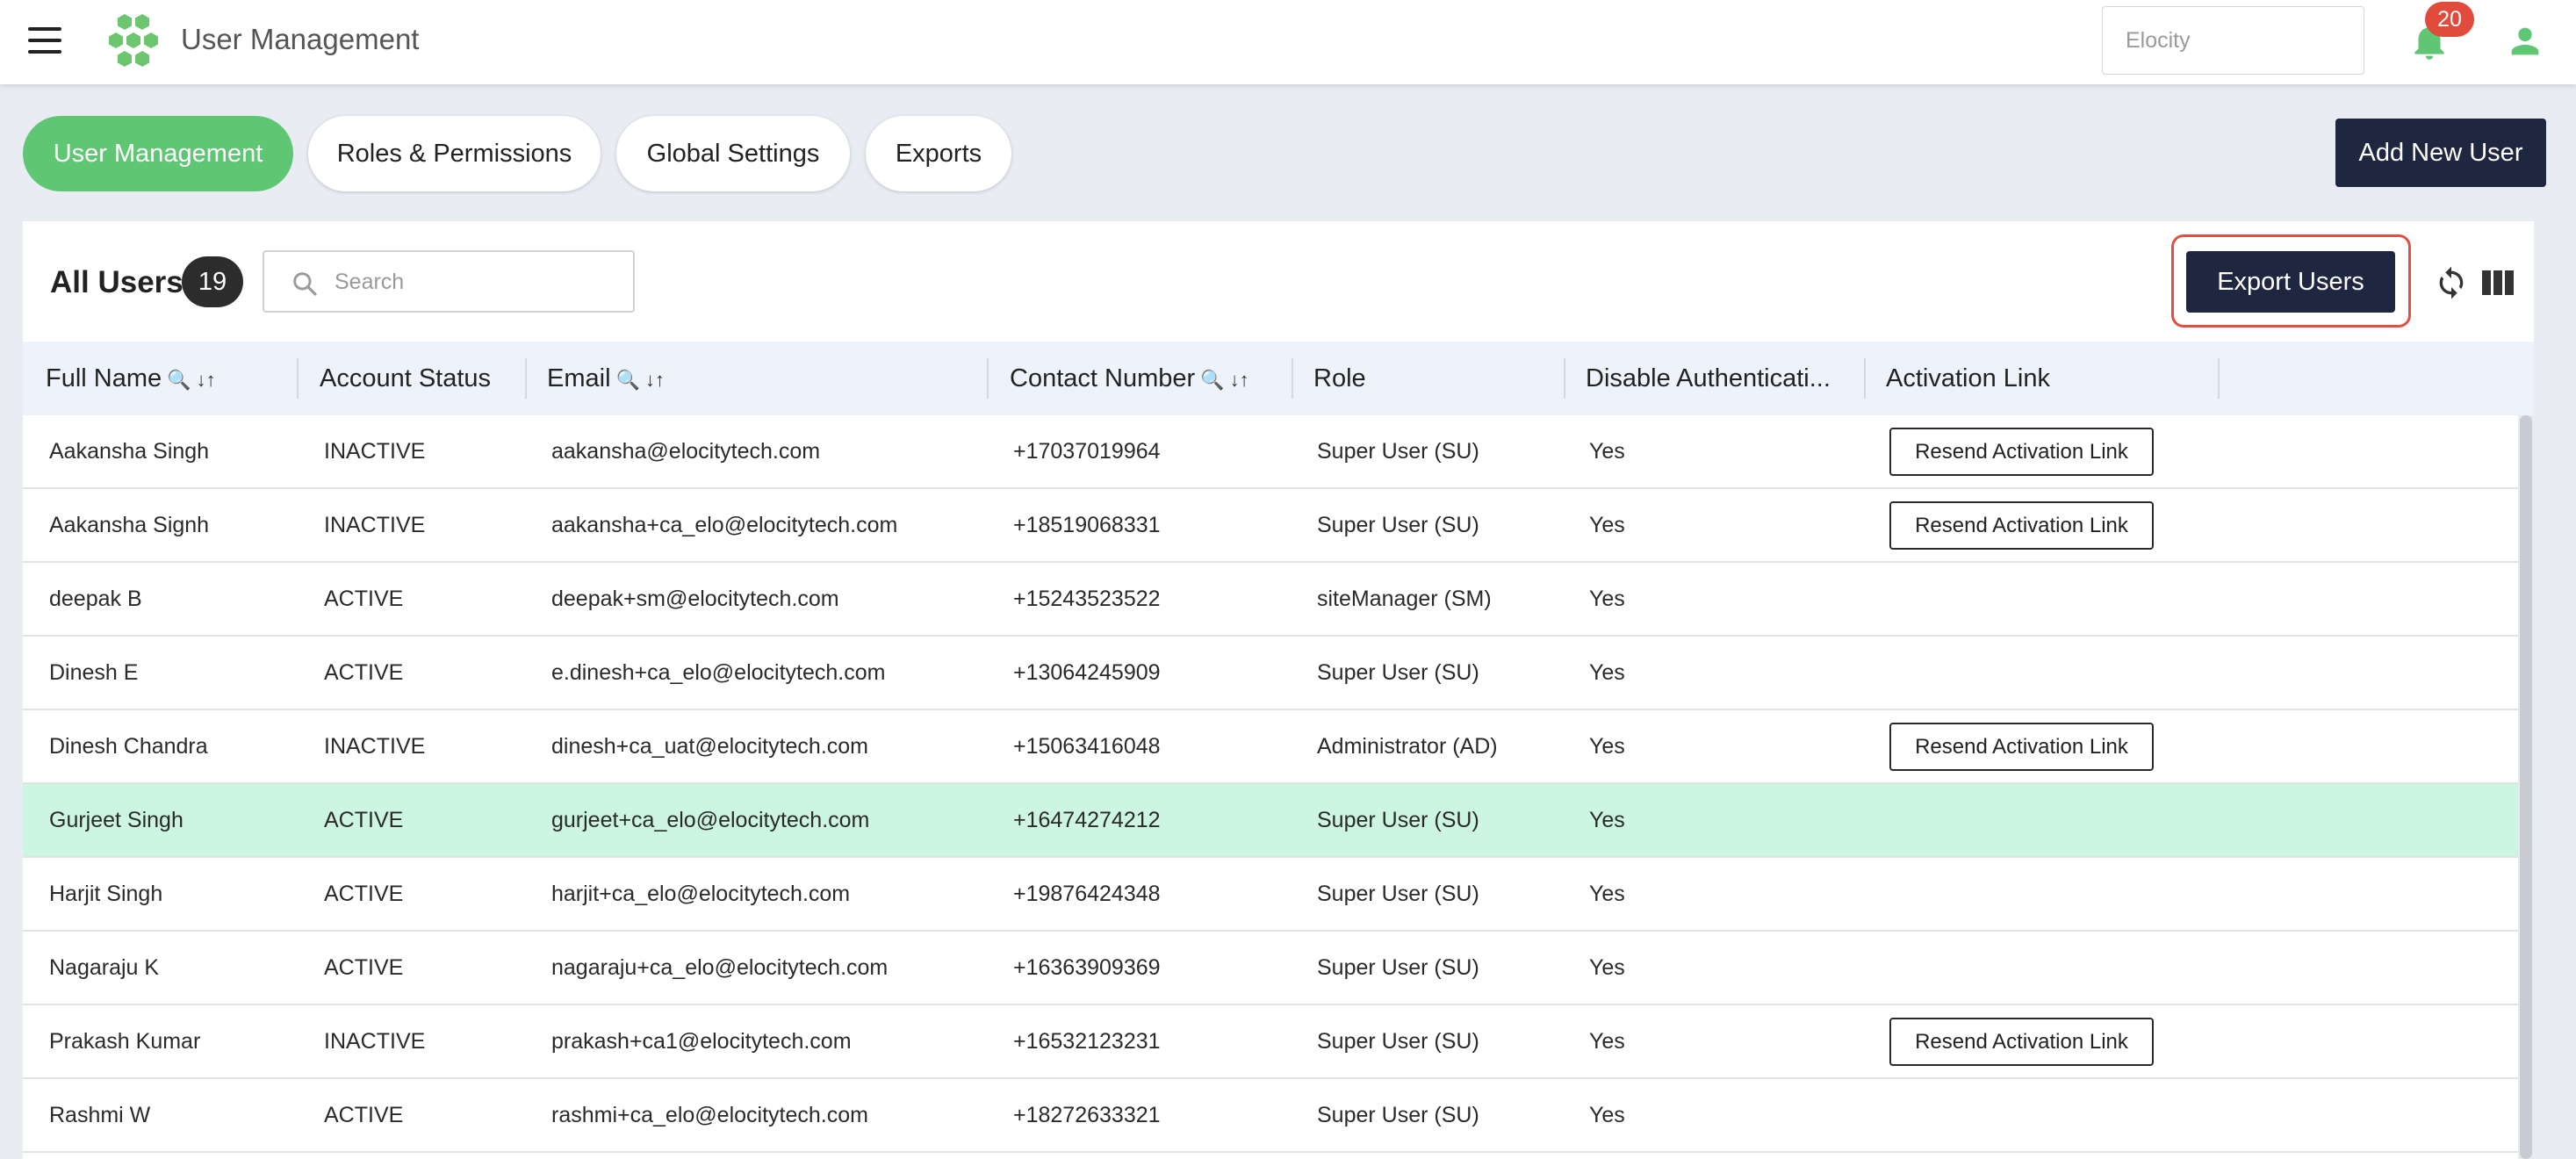 The height and width of the screenshot is (1159, 2576). What do you see at coordinates (1087, 1041) in the screenshot?
I see `cell-contact-number: +16532123231` at bounding box center [1087, 1041].